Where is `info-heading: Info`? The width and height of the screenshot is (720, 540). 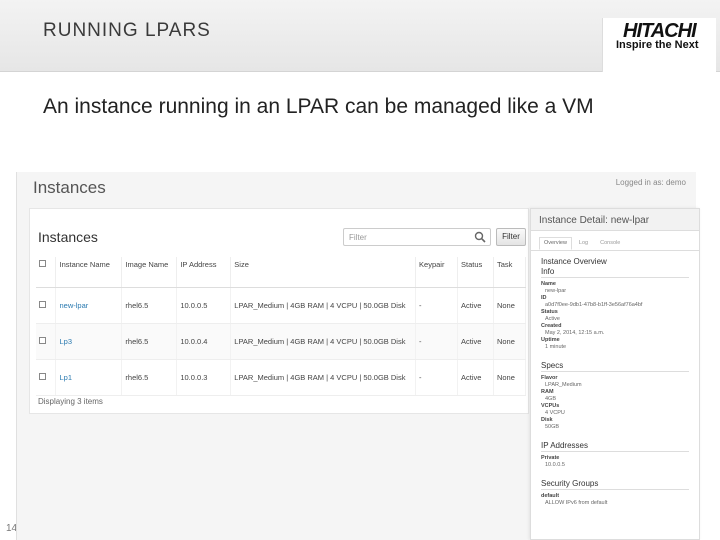 info-heading: Info is located at coordinates (548, 271).